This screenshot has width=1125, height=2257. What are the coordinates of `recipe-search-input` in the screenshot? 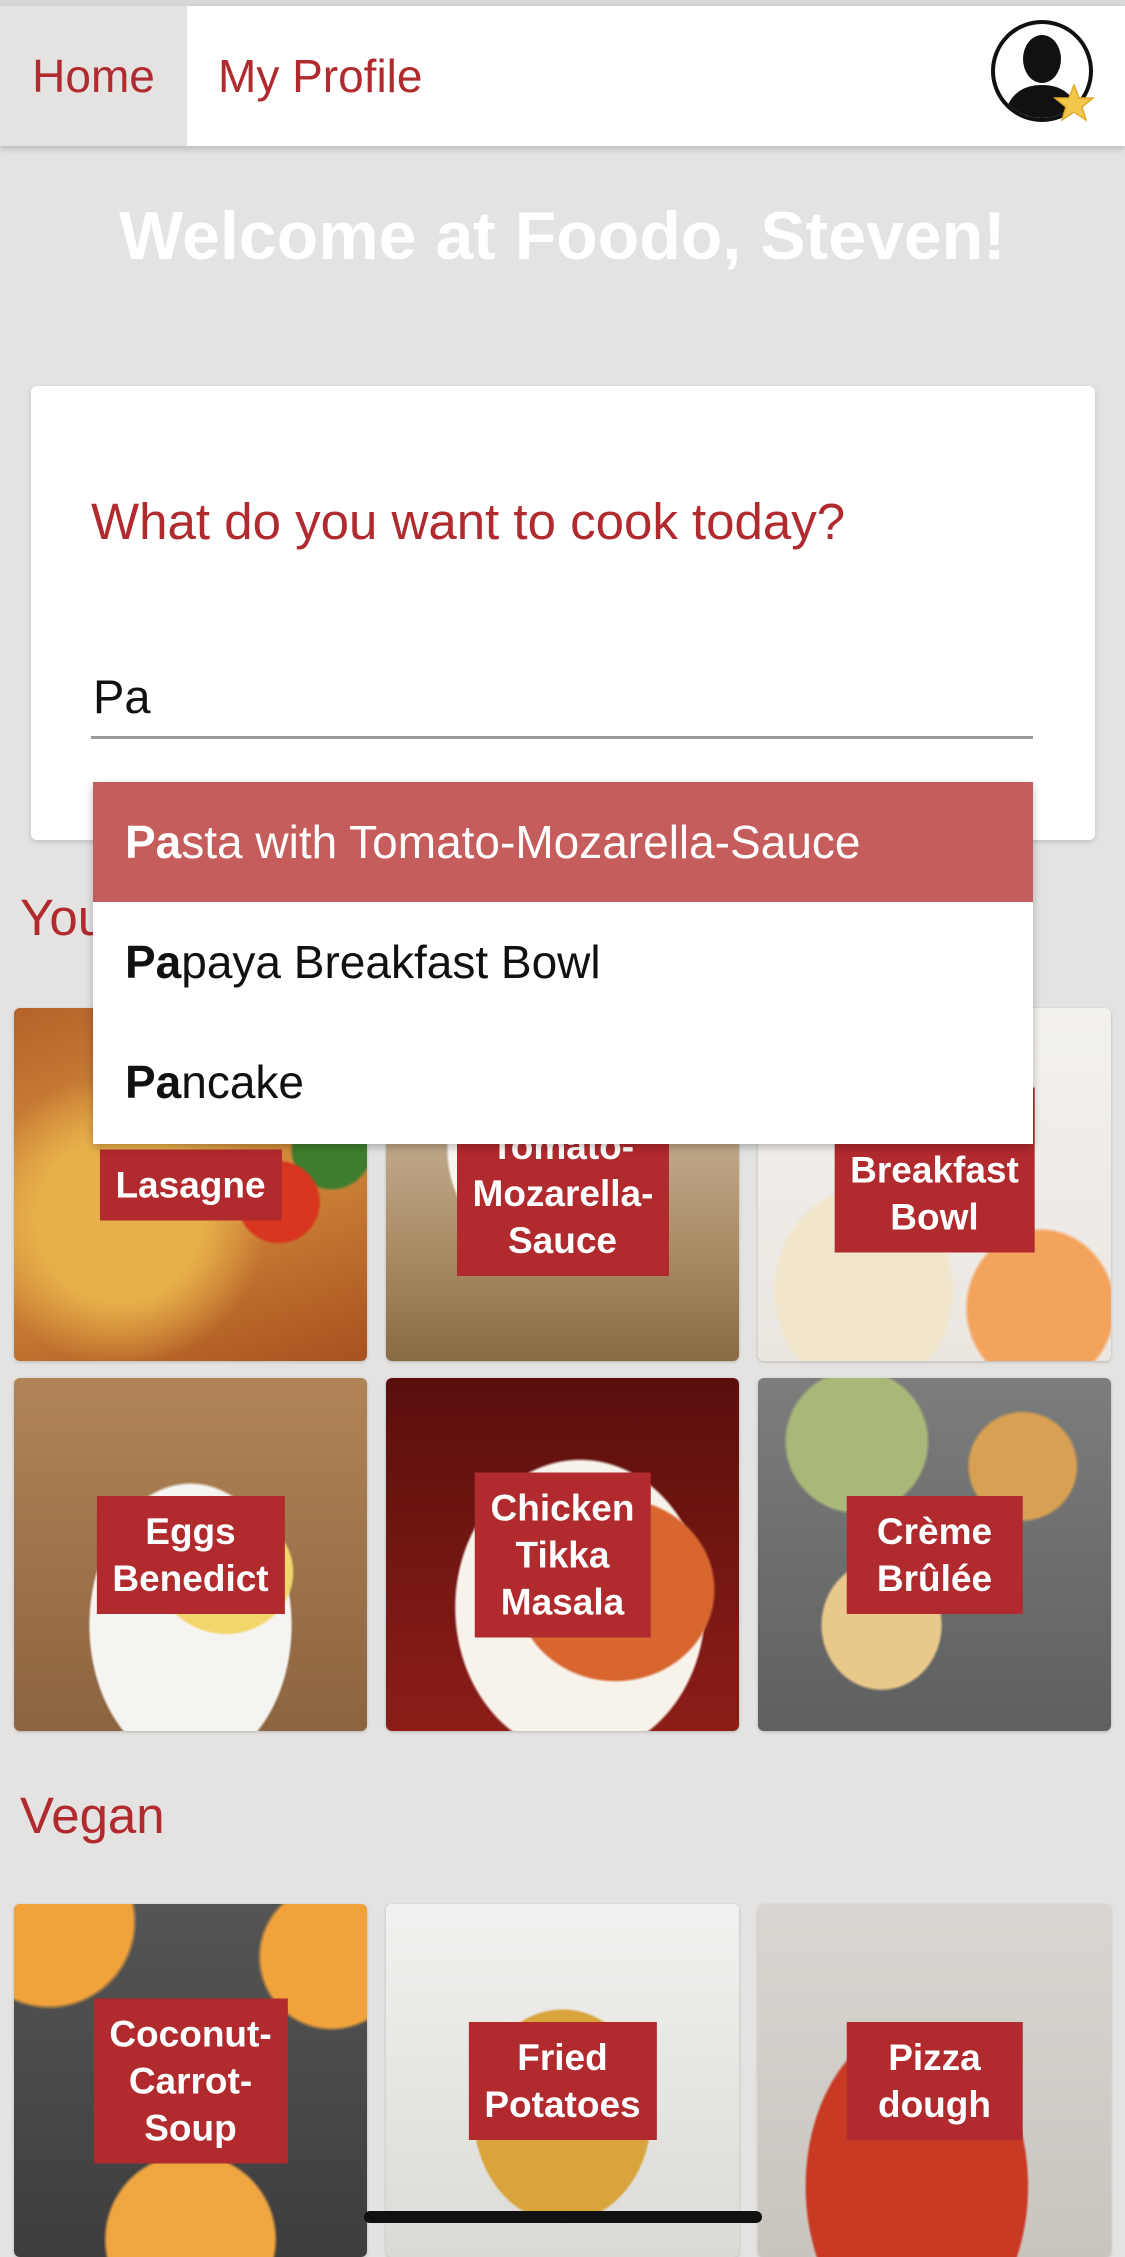 It's located at (562, 697).